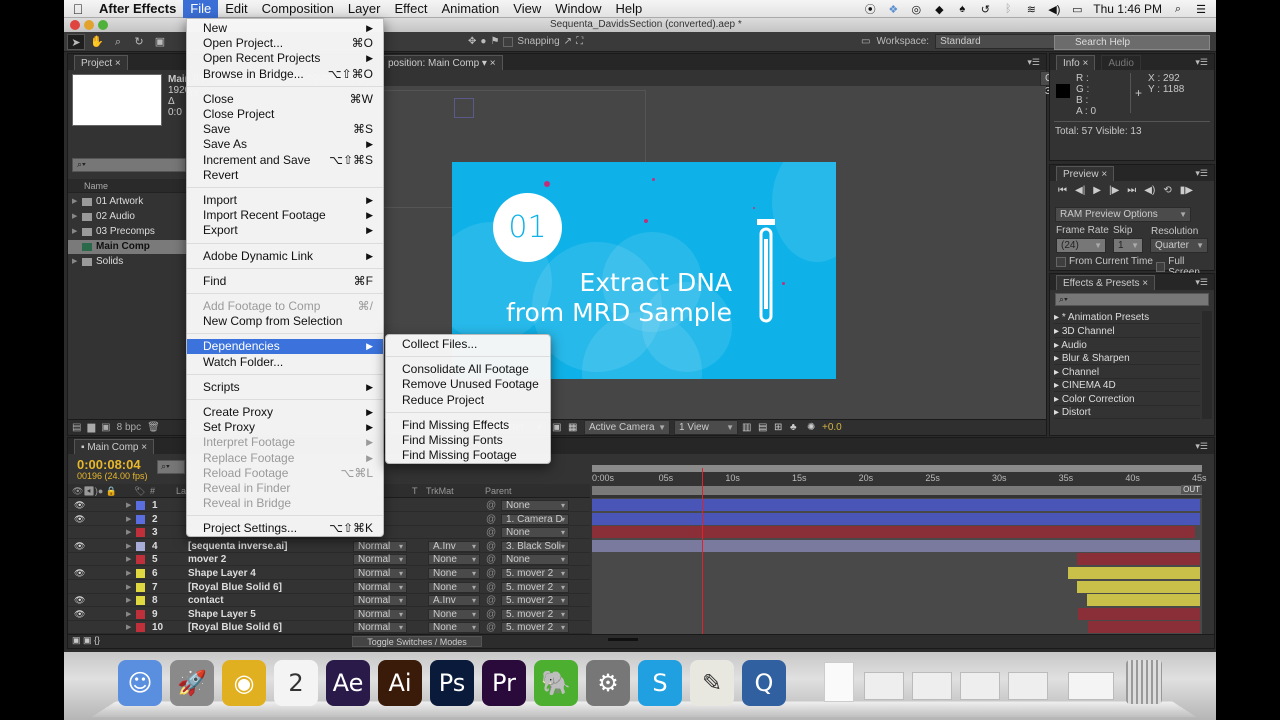 The width and height of the screenshot is (1280, 720). What do you see at coordinates (1031, 9) in the screenshot?
I see `wifi-icon: ≋` at bounding box center [1031, 9].